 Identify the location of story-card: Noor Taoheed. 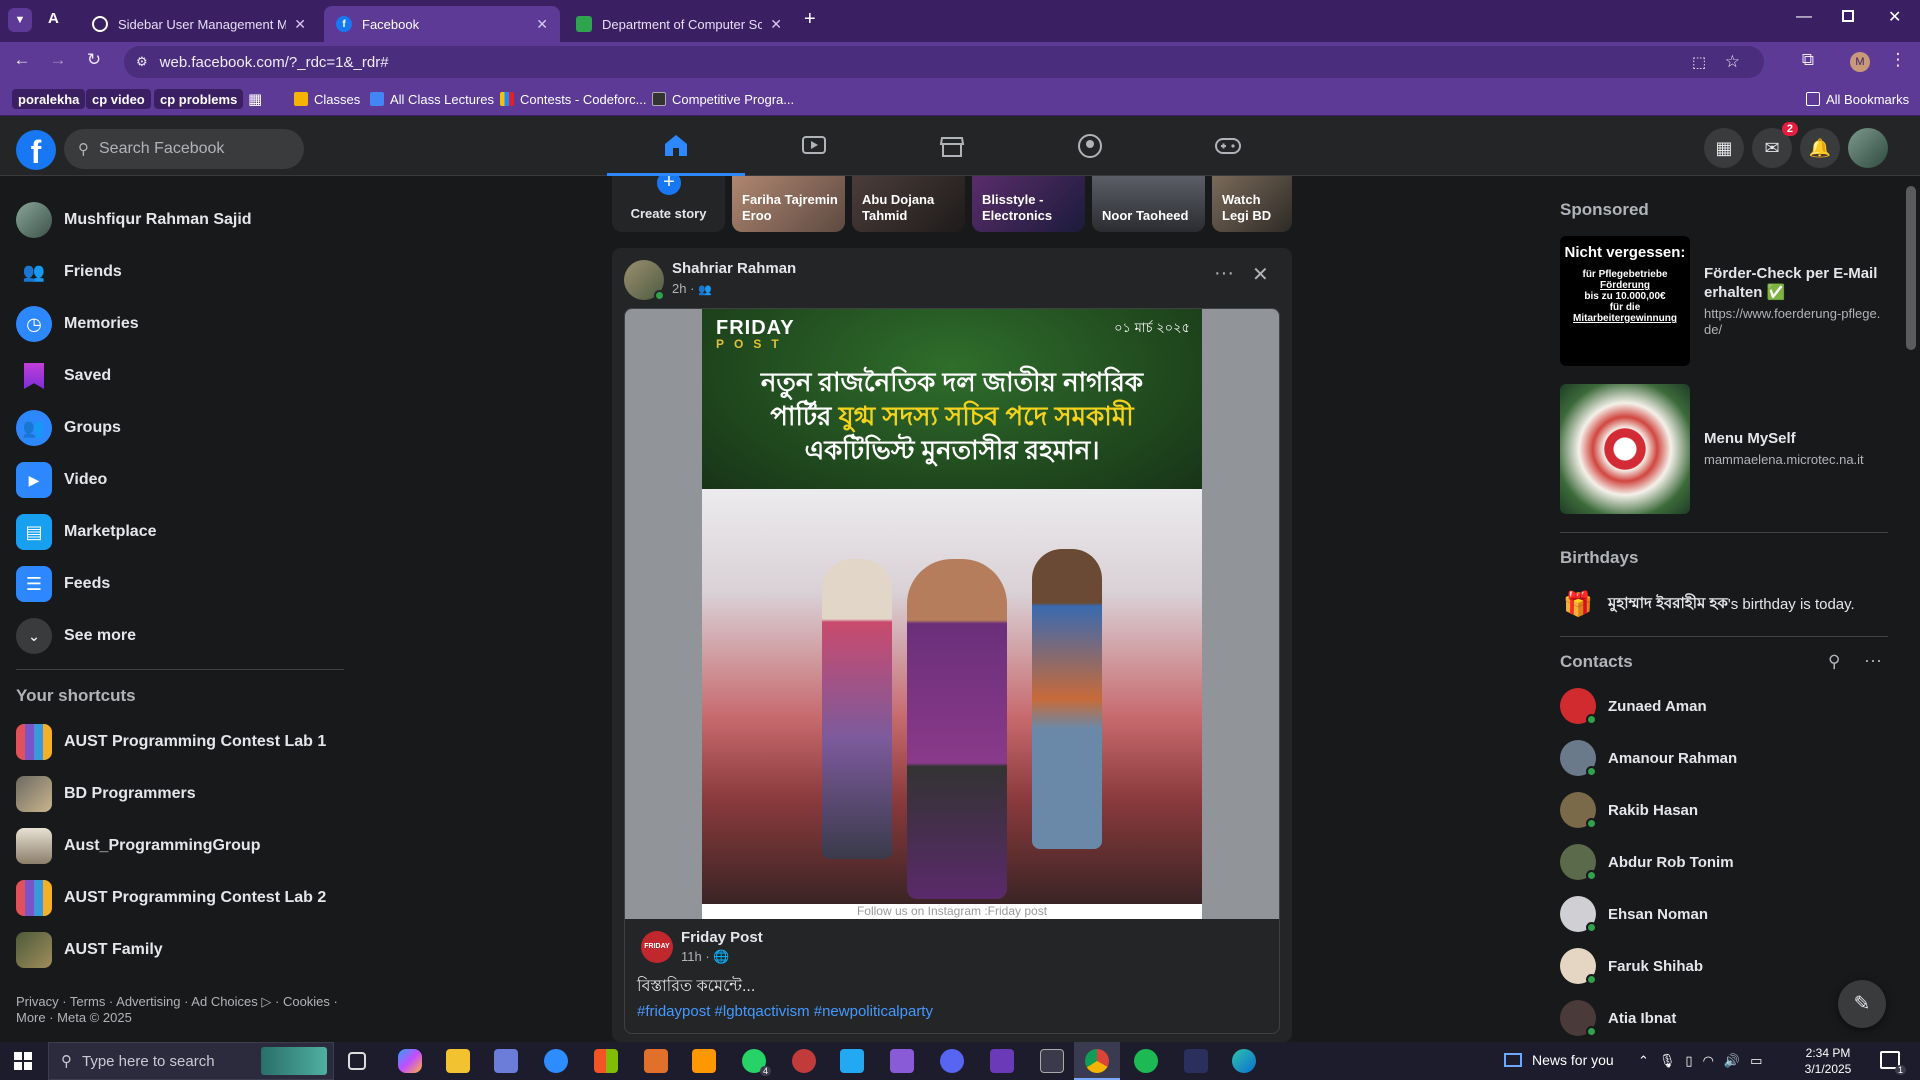
(1148, 204).